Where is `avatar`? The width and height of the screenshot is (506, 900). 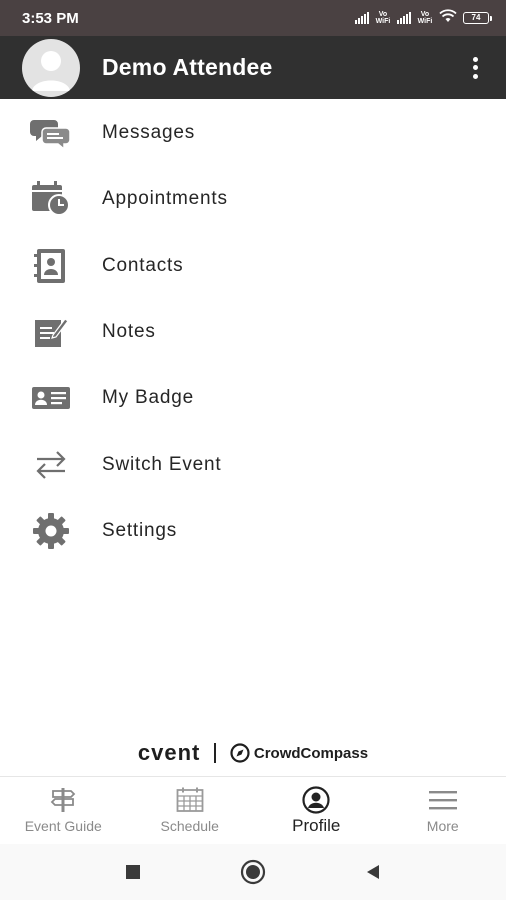 avatar is located at coordinates (51, 67).